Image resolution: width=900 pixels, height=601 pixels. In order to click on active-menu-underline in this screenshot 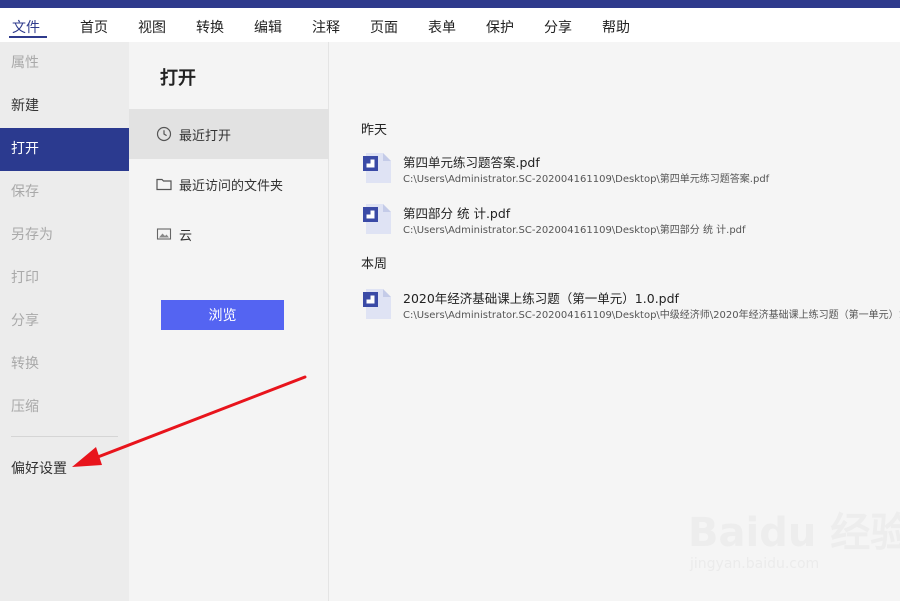, I will do `click(28, 37)`.